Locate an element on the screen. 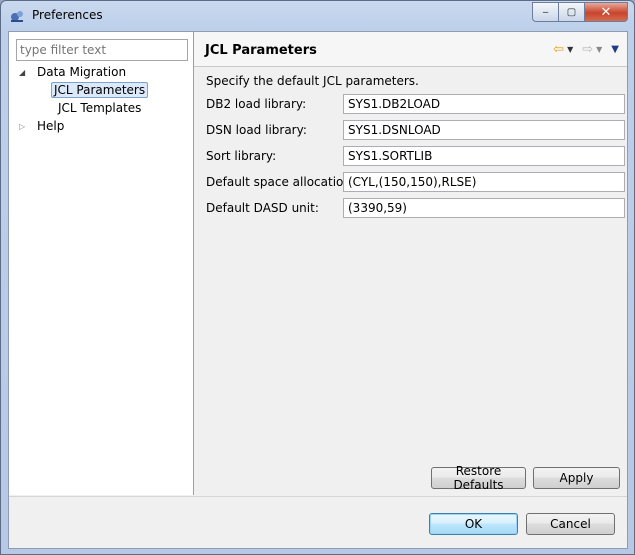 This screenshot has height=555, width=635. filter-input is located at coordinates (102, 50).